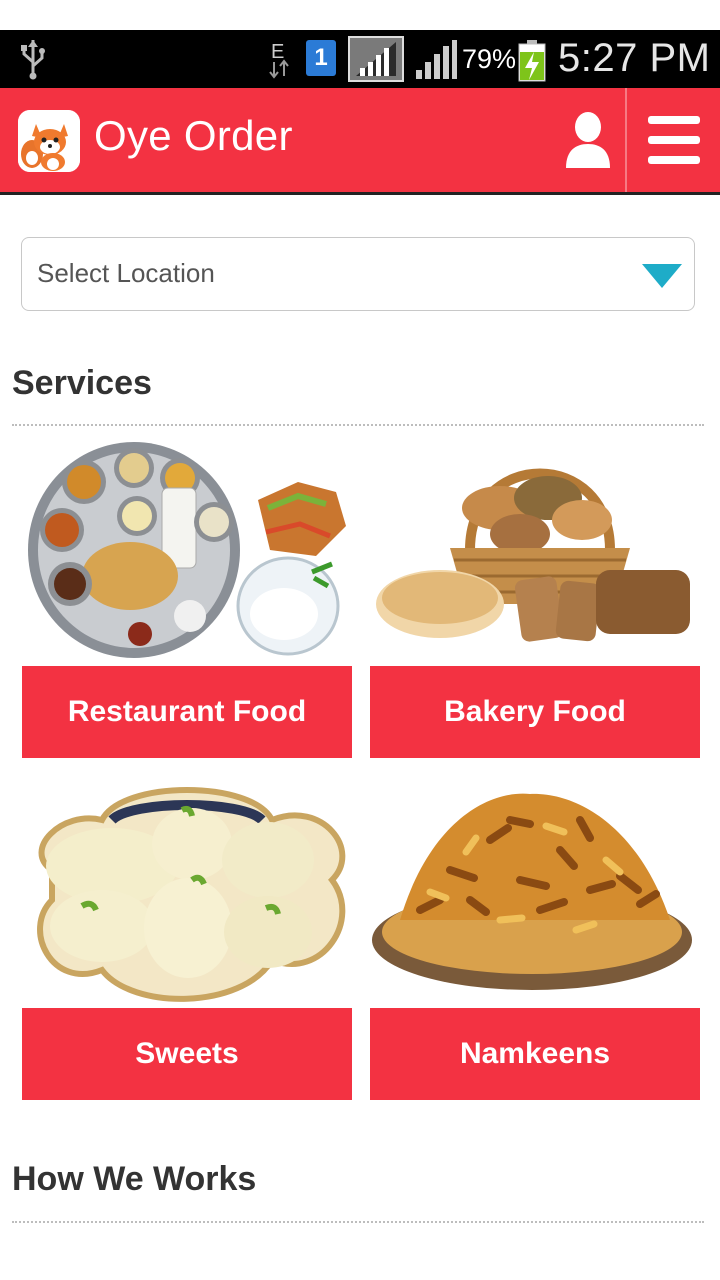  Describe the element at coordinates (358, 1222) in the screenshot. I see `how-we-works-divider` at that location.